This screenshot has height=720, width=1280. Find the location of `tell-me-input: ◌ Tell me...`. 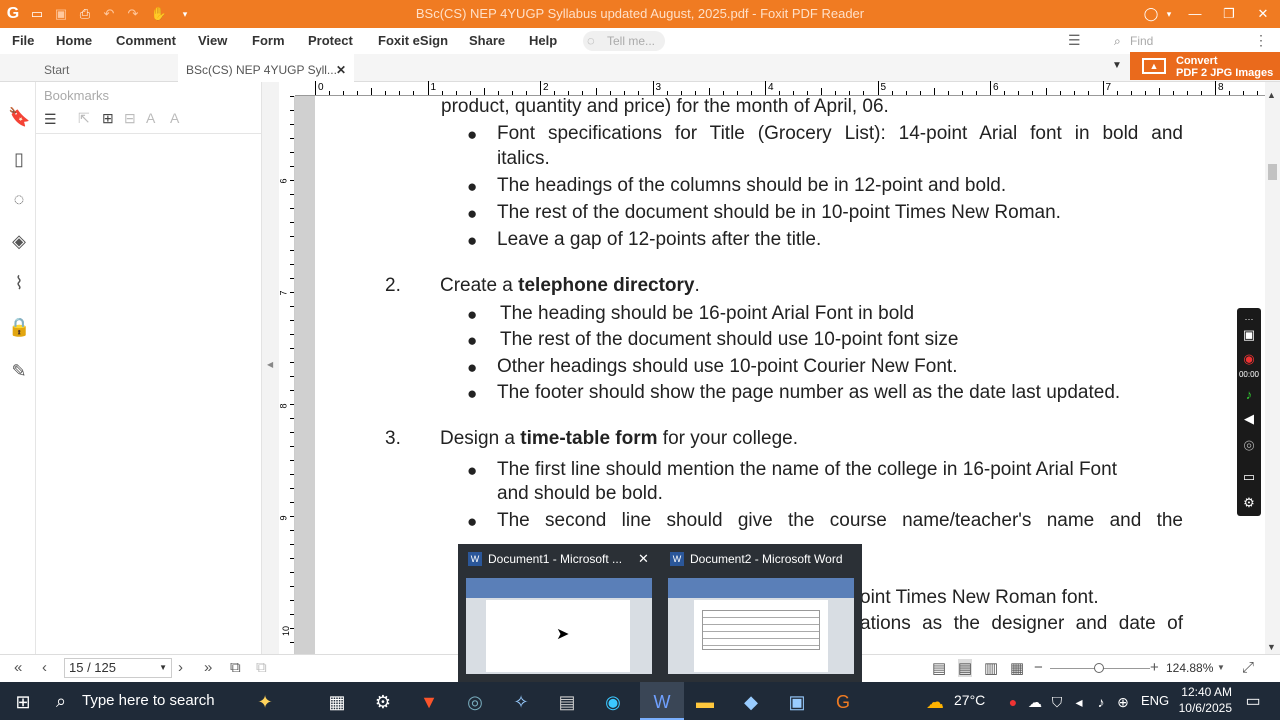

tell-me-input: ◌ Tell me... is located at coordinates (624, 41).